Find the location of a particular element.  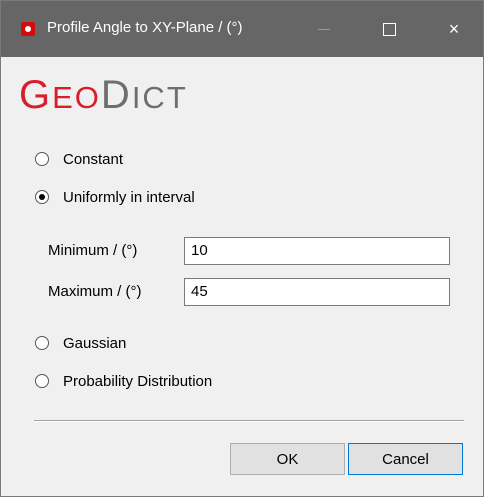

minimize-icon is located at coordinates (324, 29).